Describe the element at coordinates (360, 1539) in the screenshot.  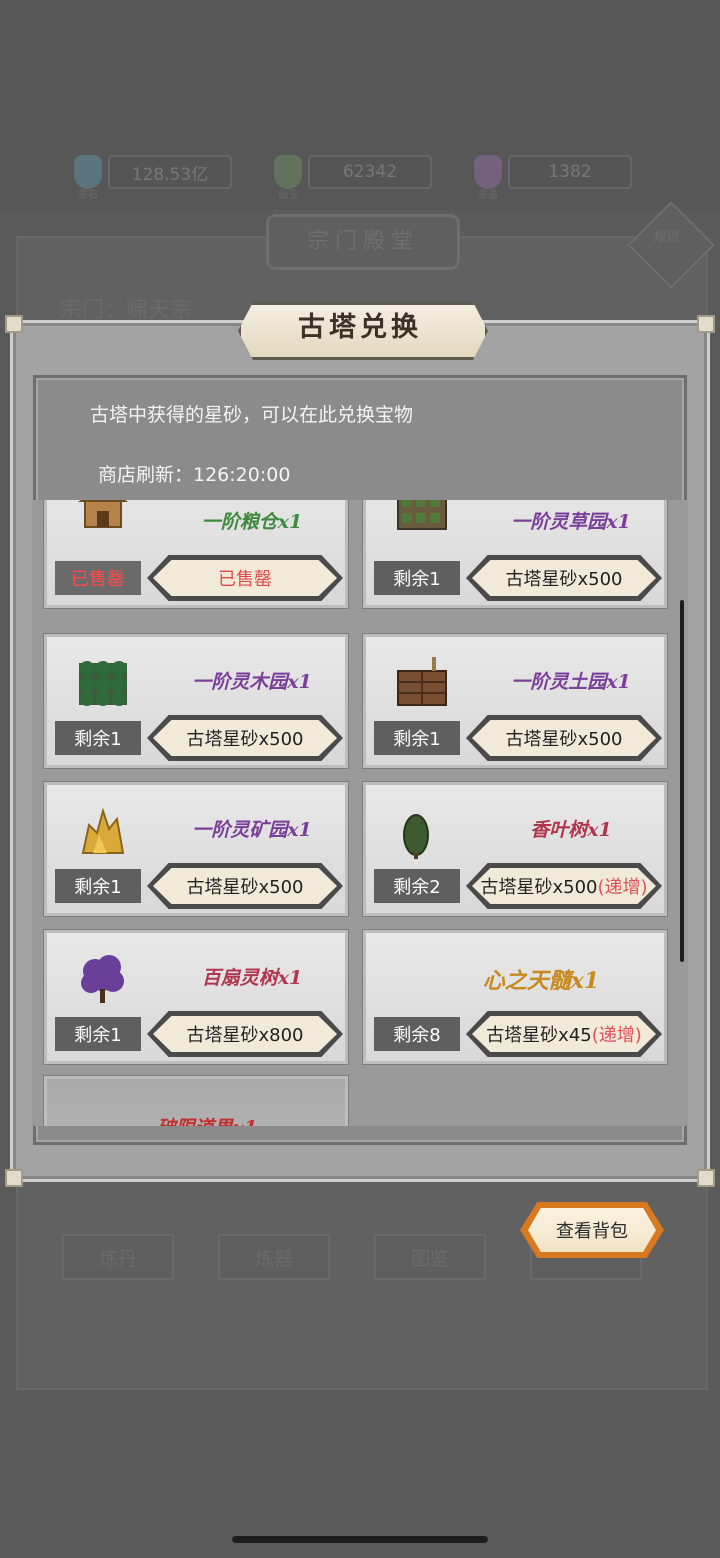
I see `home-indicator` at that location.